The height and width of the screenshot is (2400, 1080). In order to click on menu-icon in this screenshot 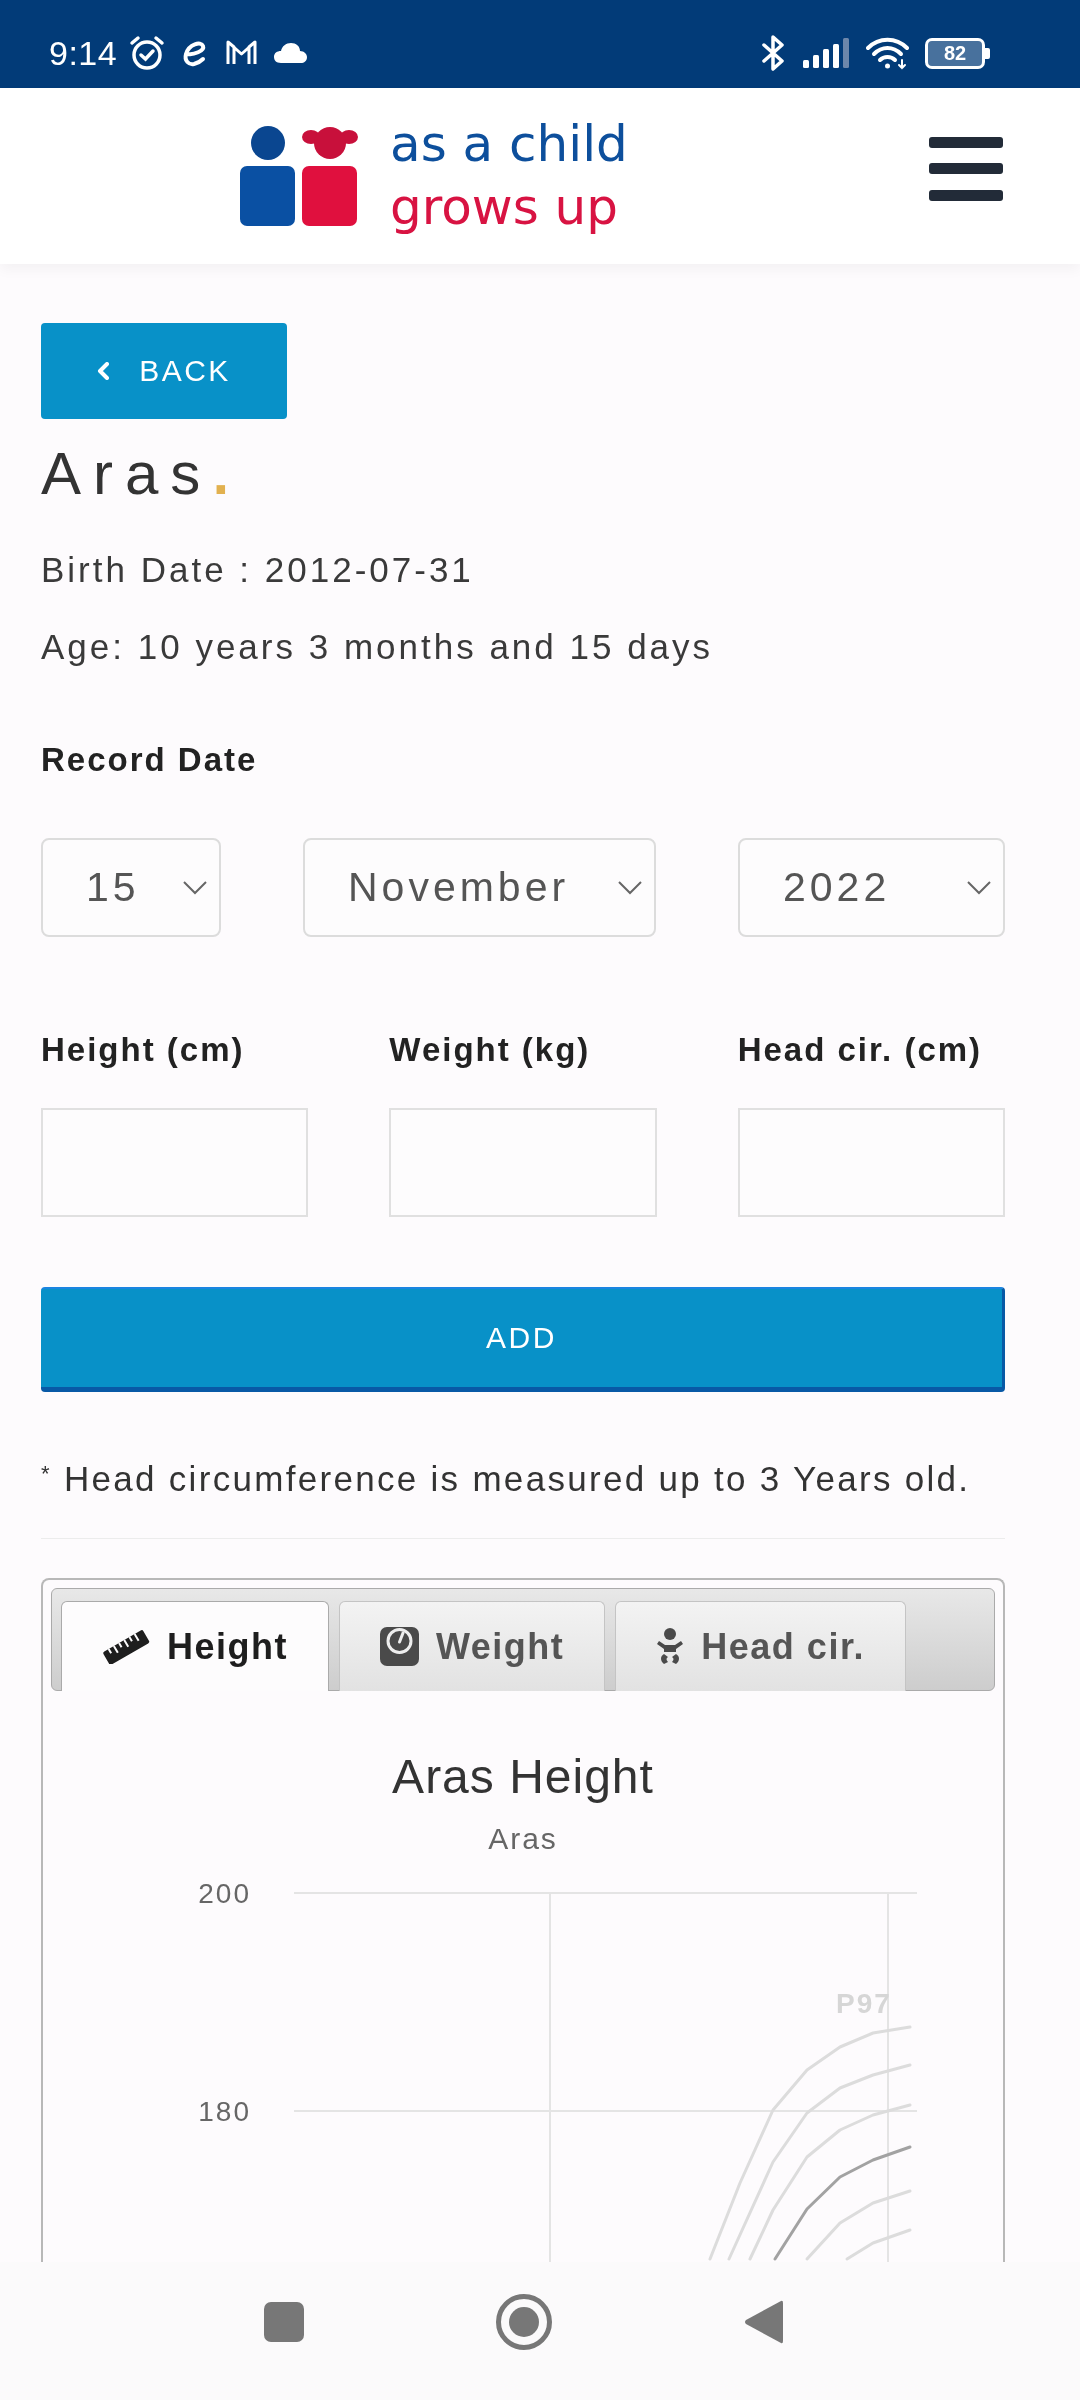, I will do `click(966, 169)`.